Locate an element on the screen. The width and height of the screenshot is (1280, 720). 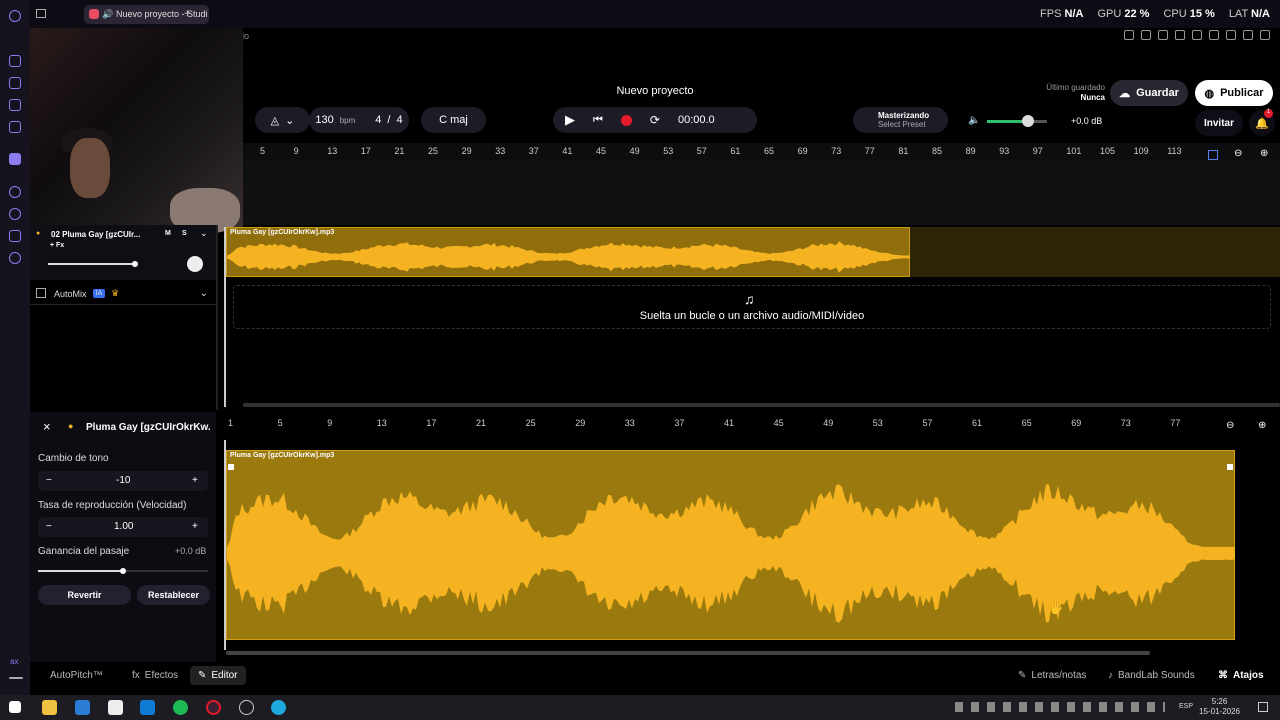
key-selector: C maj is located at coordinates (453, 120).